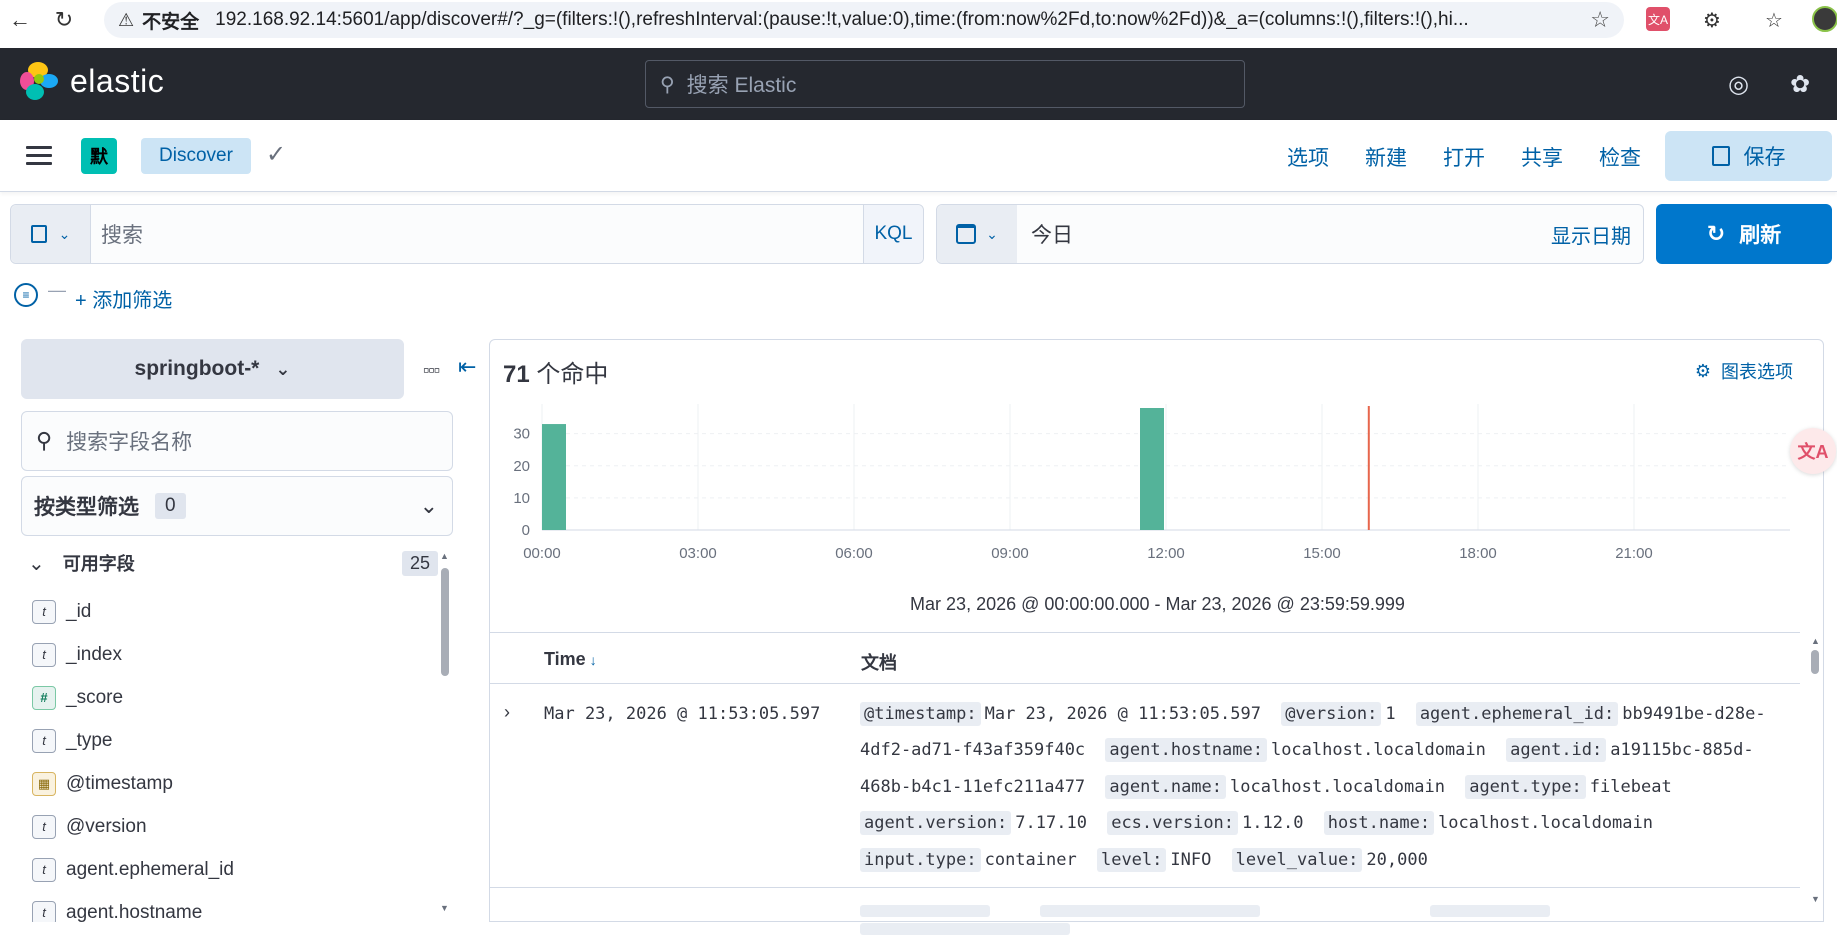  What do you see at coordinates (39, 156) in the screenshot?
I see `menu-icon` at bounding box center [39, 156].